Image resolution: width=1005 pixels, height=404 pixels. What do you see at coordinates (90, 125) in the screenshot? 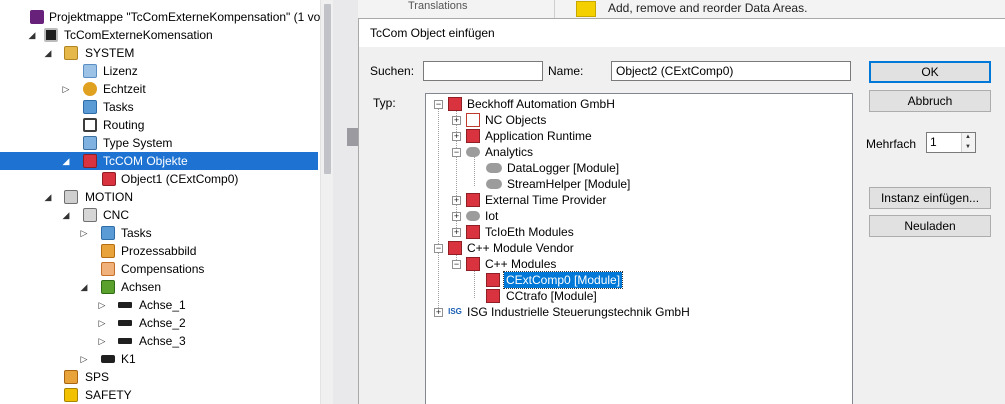
I see `routing-icon` at bounding box center [90, 125].